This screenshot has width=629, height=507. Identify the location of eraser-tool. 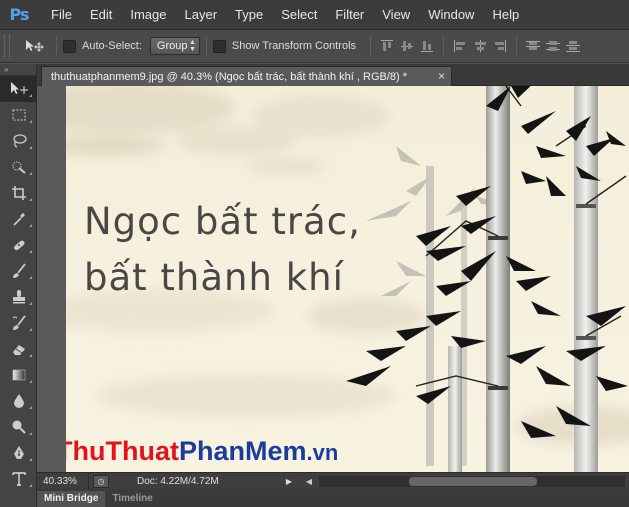
(18, 349).